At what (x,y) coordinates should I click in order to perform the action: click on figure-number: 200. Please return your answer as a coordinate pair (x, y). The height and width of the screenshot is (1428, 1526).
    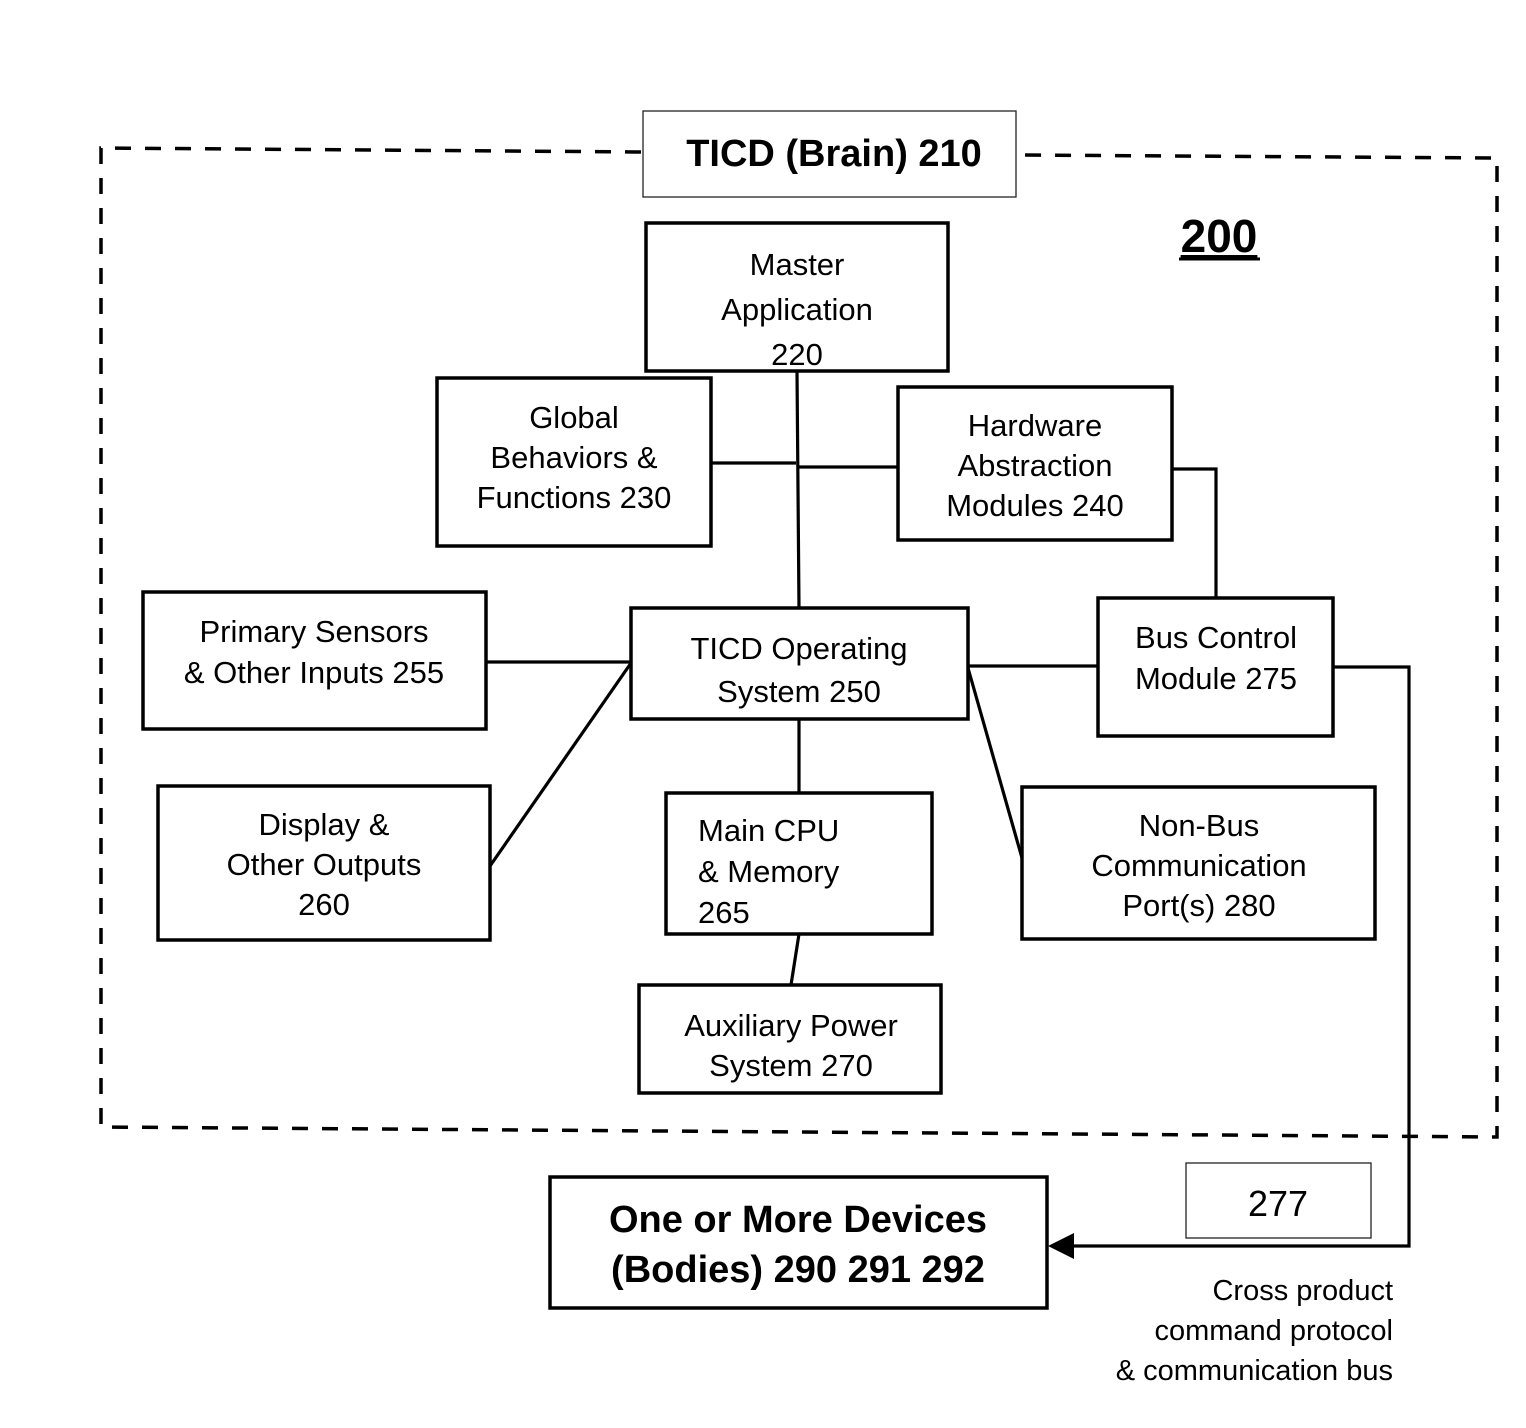
    Looking at the image, I should click on (1219, 236).